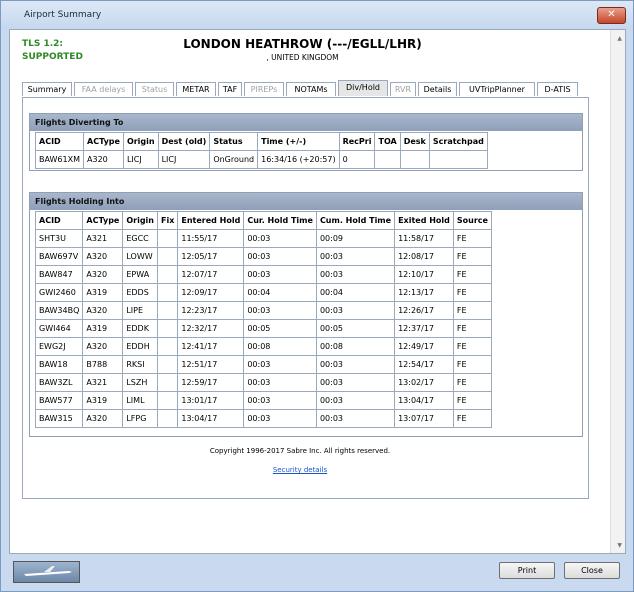  I want to click on security-details-link: Security details, so click(300, 470).